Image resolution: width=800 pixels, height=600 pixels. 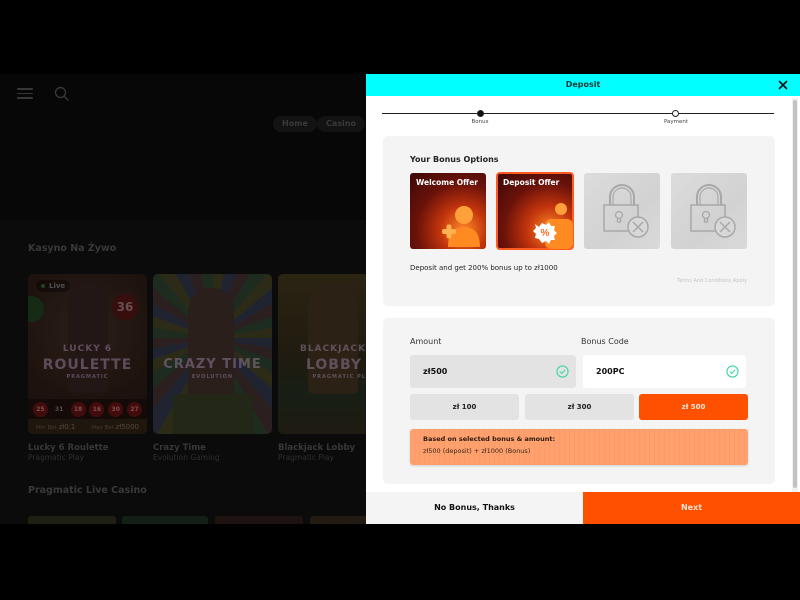 What do you see at coordinates (480, 113) in the screenshot?
I see `step-dot-bonus` at bounding box center [480, 113].